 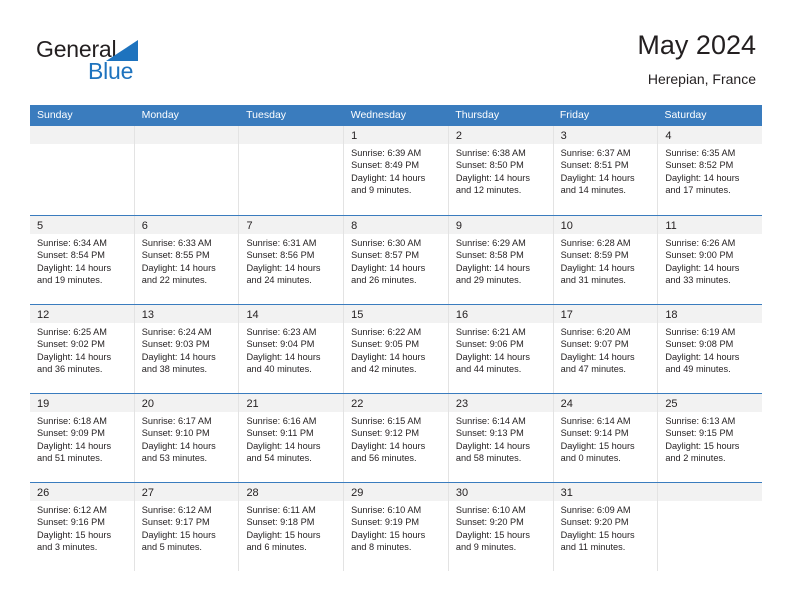 What do you see at coordinates (490, 510) in the screenshot?
I see `sunrise-text: Sunrise: 6:10 AM` at bounding box center [490, 510].